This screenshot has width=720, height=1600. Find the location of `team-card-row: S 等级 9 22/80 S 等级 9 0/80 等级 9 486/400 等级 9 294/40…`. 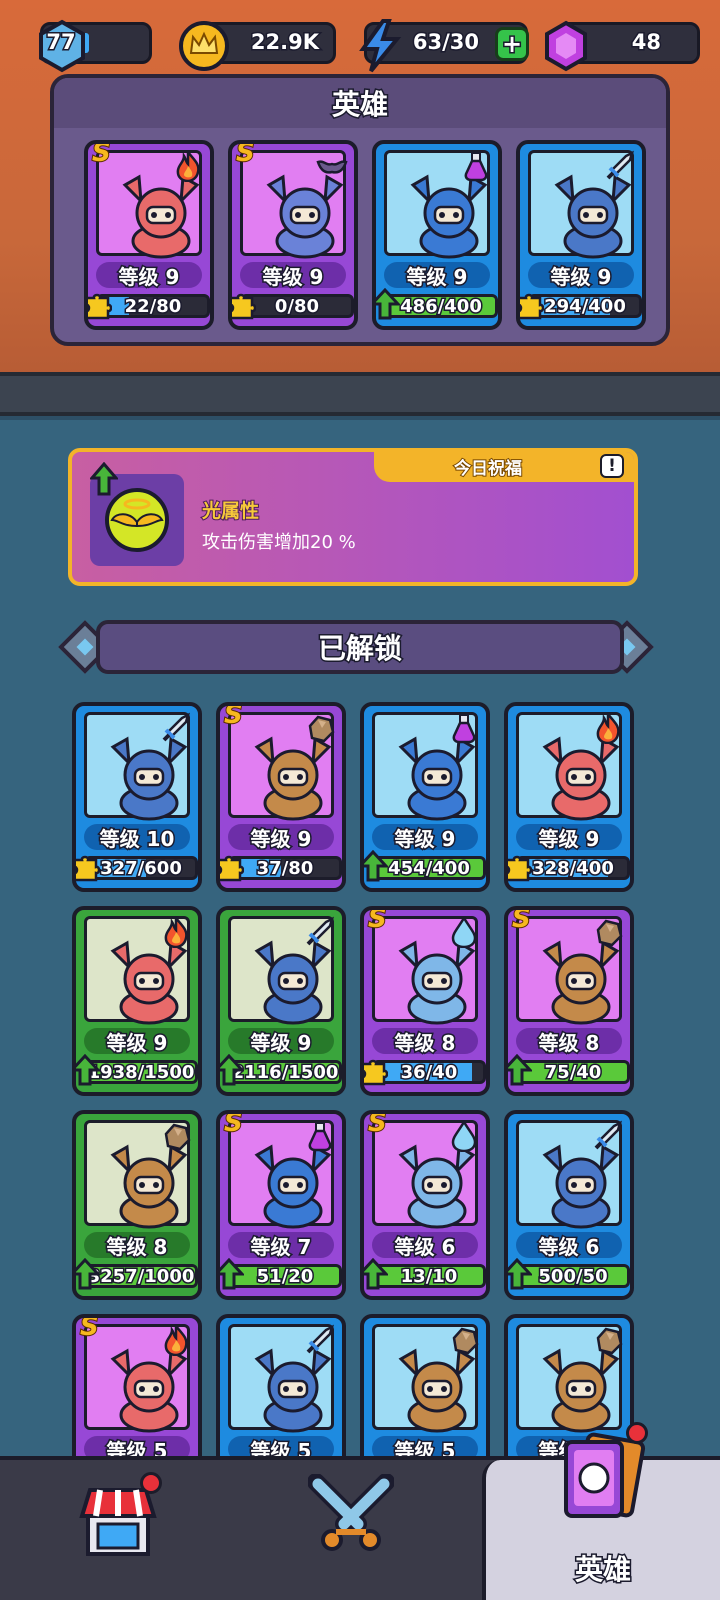

team-card-row: S 等级 9 22/80 S 等级 9 0/80 等级 9 486/400 等级 9 294/40… is located at coordinates (360, 240).